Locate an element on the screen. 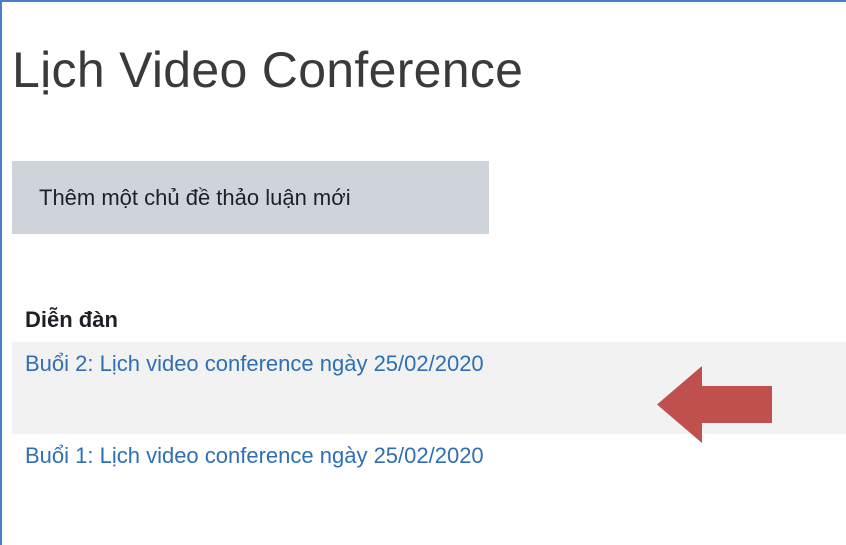 The width and height of the screenshot is (846, 545). add-discussion-topic-button: Thêm một chủ đề thảo luận mới is located at coordinates (250, 197).